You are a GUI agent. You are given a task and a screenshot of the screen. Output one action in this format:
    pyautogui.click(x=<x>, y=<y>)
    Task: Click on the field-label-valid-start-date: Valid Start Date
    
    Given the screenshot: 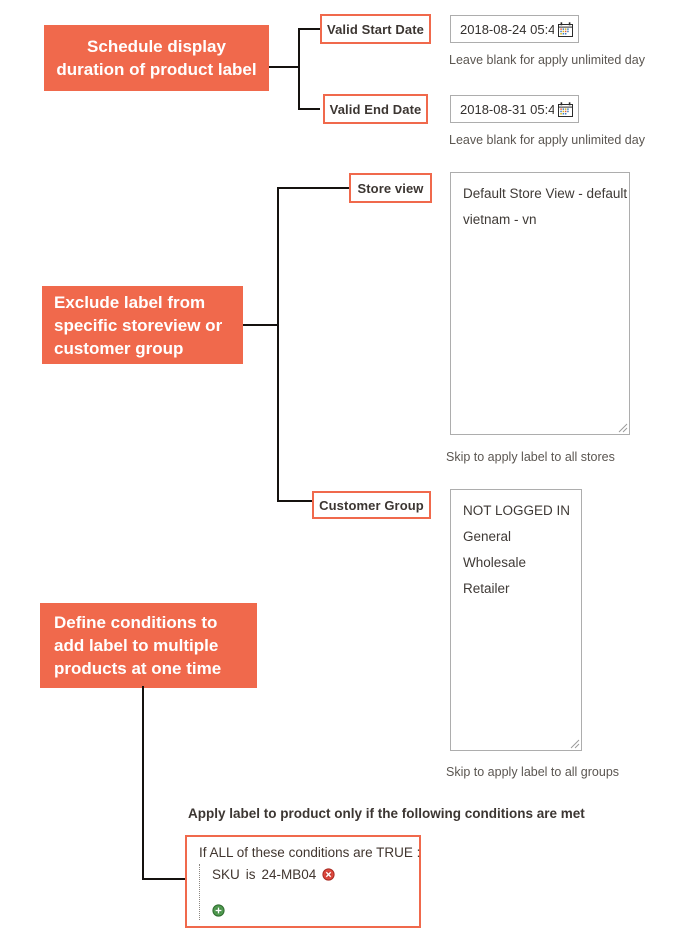 What is the action you would take?
    pyautogui.click(x=375, y=29)
    